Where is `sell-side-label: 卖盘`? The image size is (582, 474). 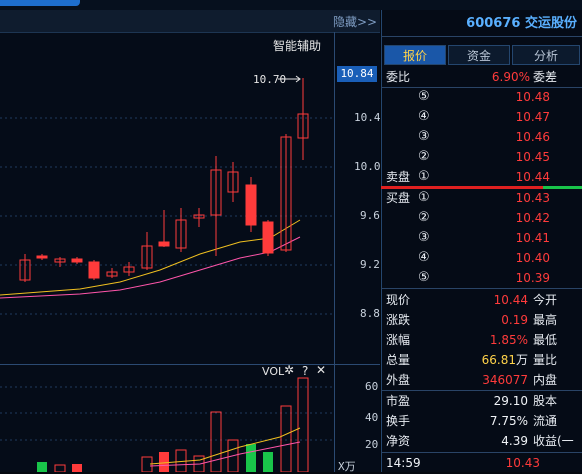
sell-side-label: 卖盘 is located at coordinates (398, 177).